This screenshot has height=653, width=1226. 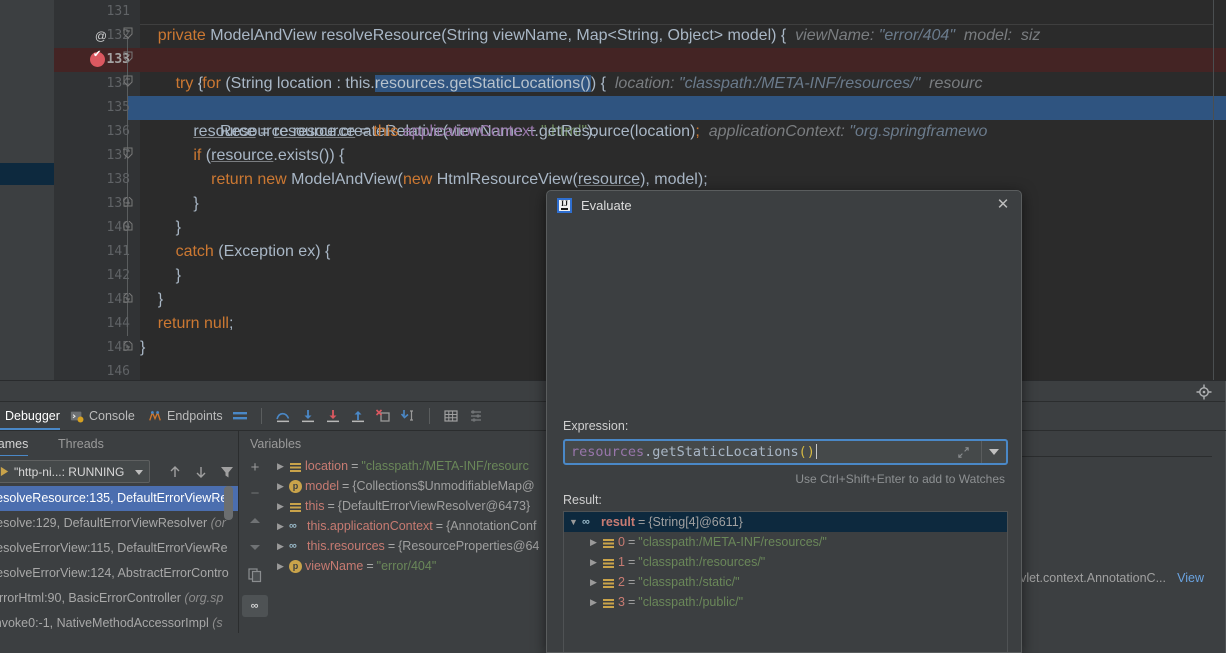 What do you see at coordinates (255, 575) in the screenshot?
I see `copy-icon` at bounding box center [255, 575].